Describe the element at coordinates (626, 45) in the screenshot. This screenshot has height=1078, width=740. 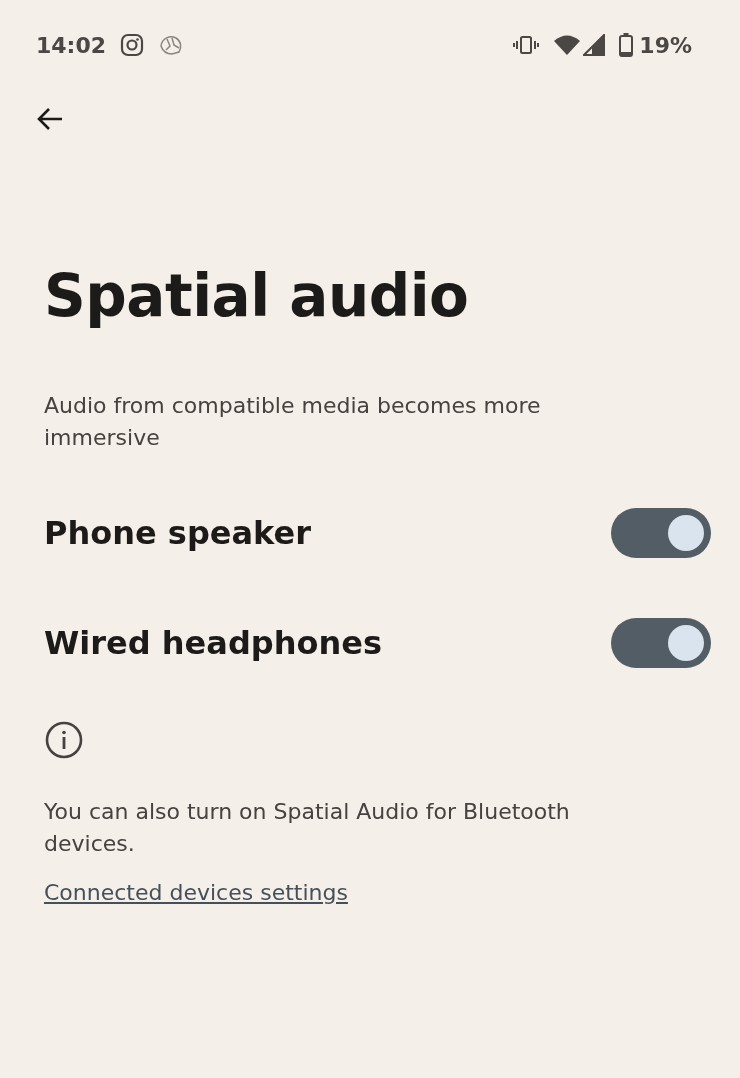
I see `battery-icon` at that location.